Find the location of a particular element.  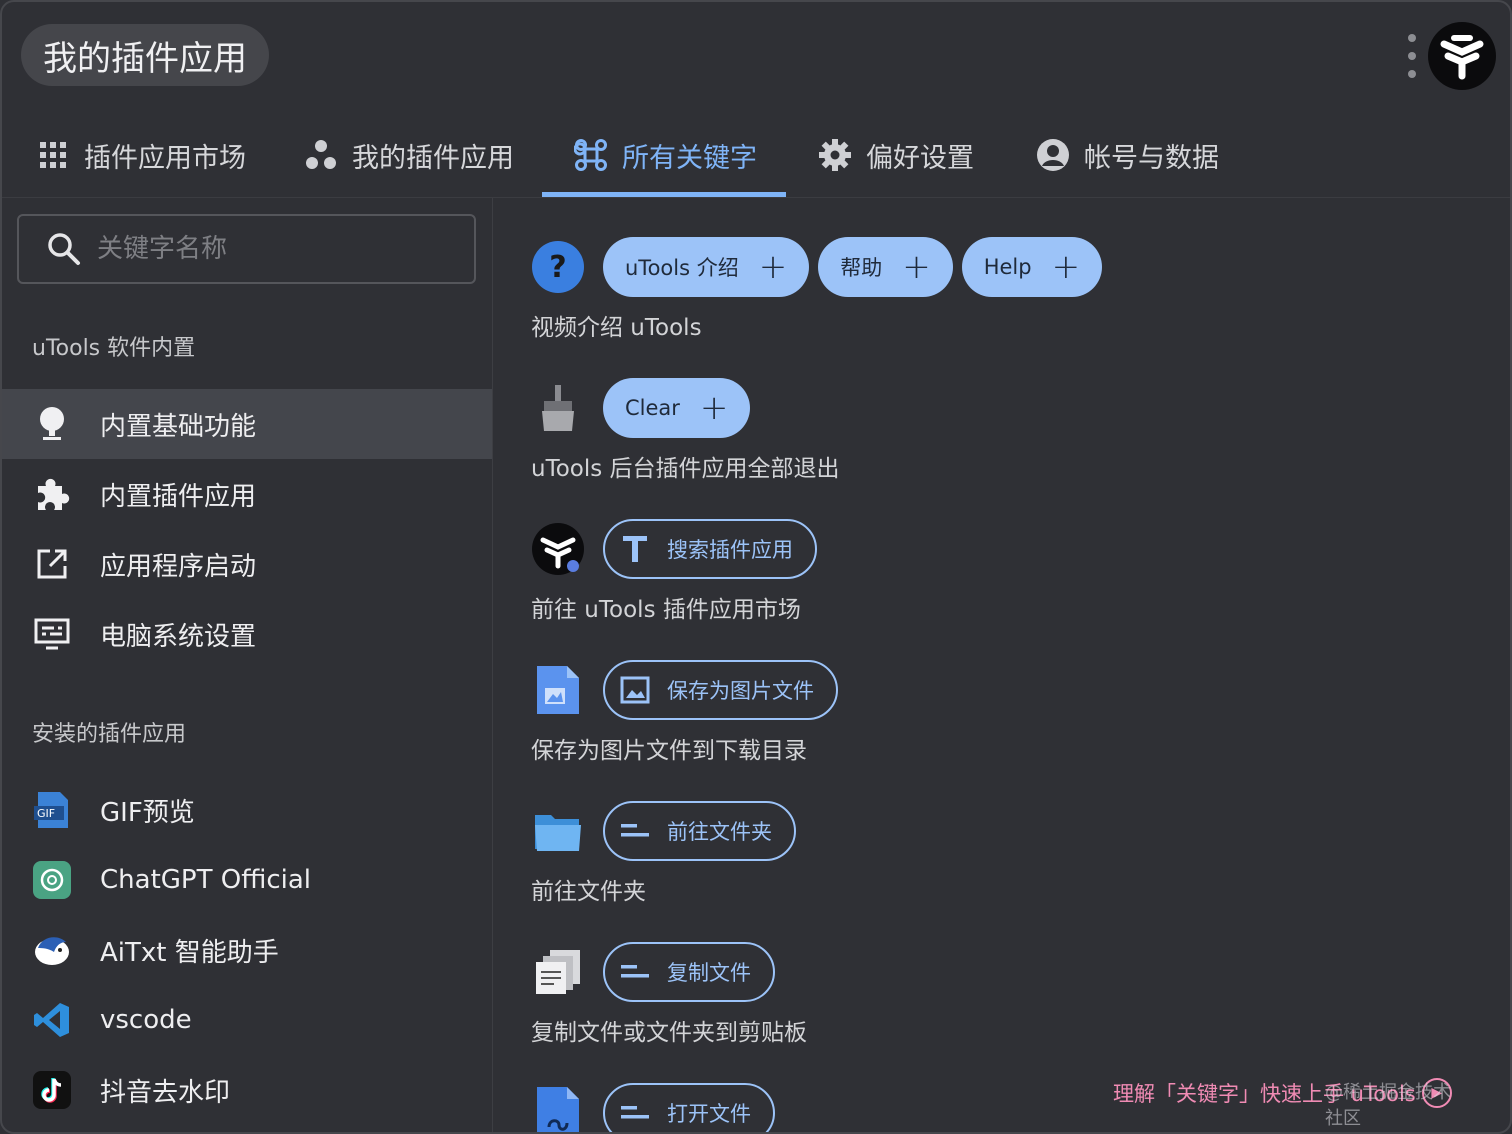

main-tabs: 插件应用市场 我的插件应用 所有关键字 偏好设置 帐号与数据 is located at coordinates (756, 155).